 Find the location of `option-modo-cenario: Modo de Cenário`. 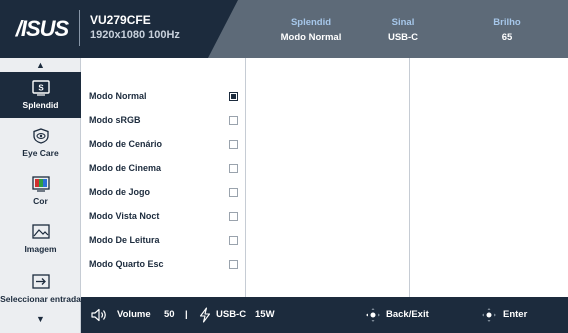

option-modo-cenario: Modo de Cenário is located at coordinates (167, 144).